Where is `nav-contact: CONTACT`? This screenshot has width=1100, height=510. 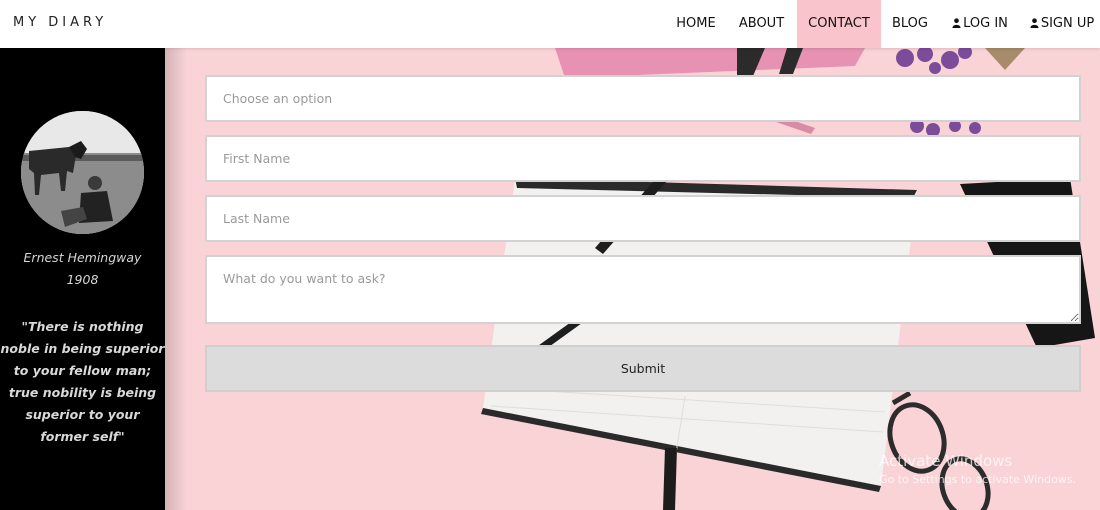
nav-contact: CONTACT is located at coordinates (839, 24).